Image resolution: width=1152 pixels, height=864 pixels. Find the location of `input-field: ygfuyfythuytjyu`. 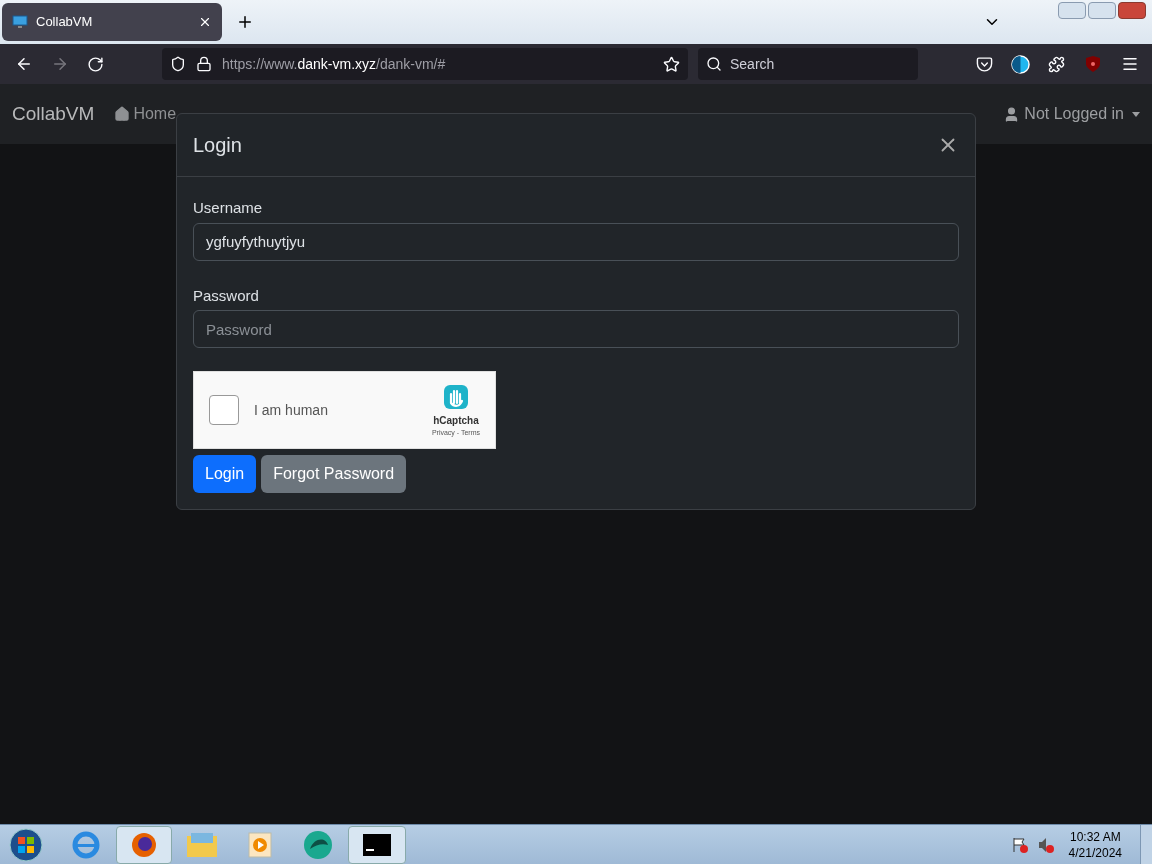

input-field: ygfuyfythuytjyu is located at coordinates (576, 241).